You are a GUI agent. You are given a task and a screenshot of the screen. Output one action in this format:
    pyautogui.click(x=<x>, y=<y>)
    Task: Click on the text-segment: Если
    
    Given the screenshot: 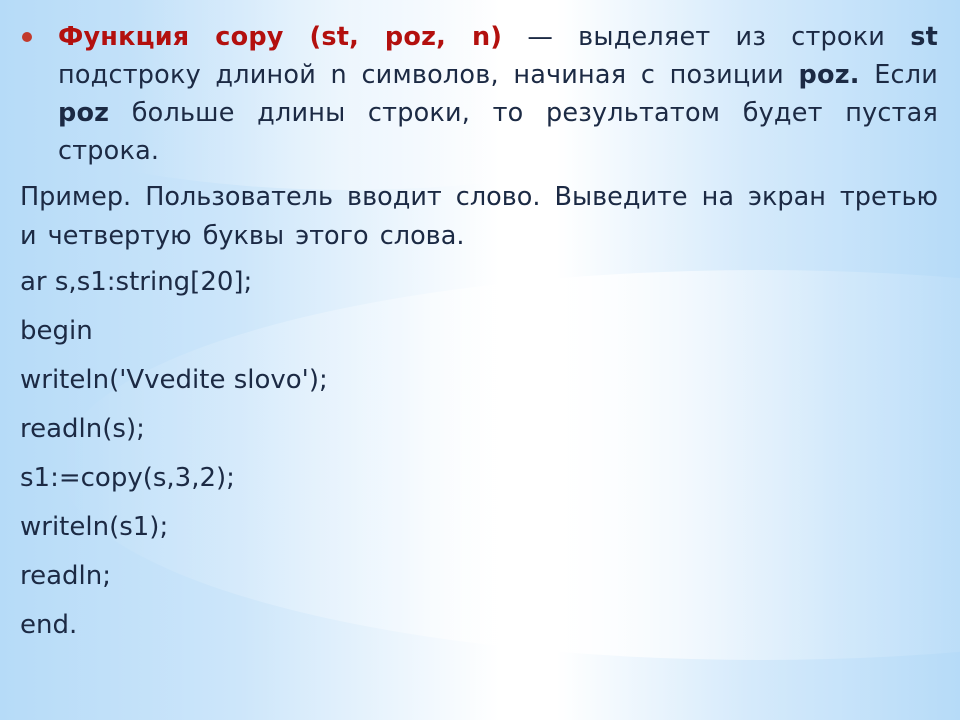 What is the action you would take?
    pyautogui.click(x=898, y=75)
    